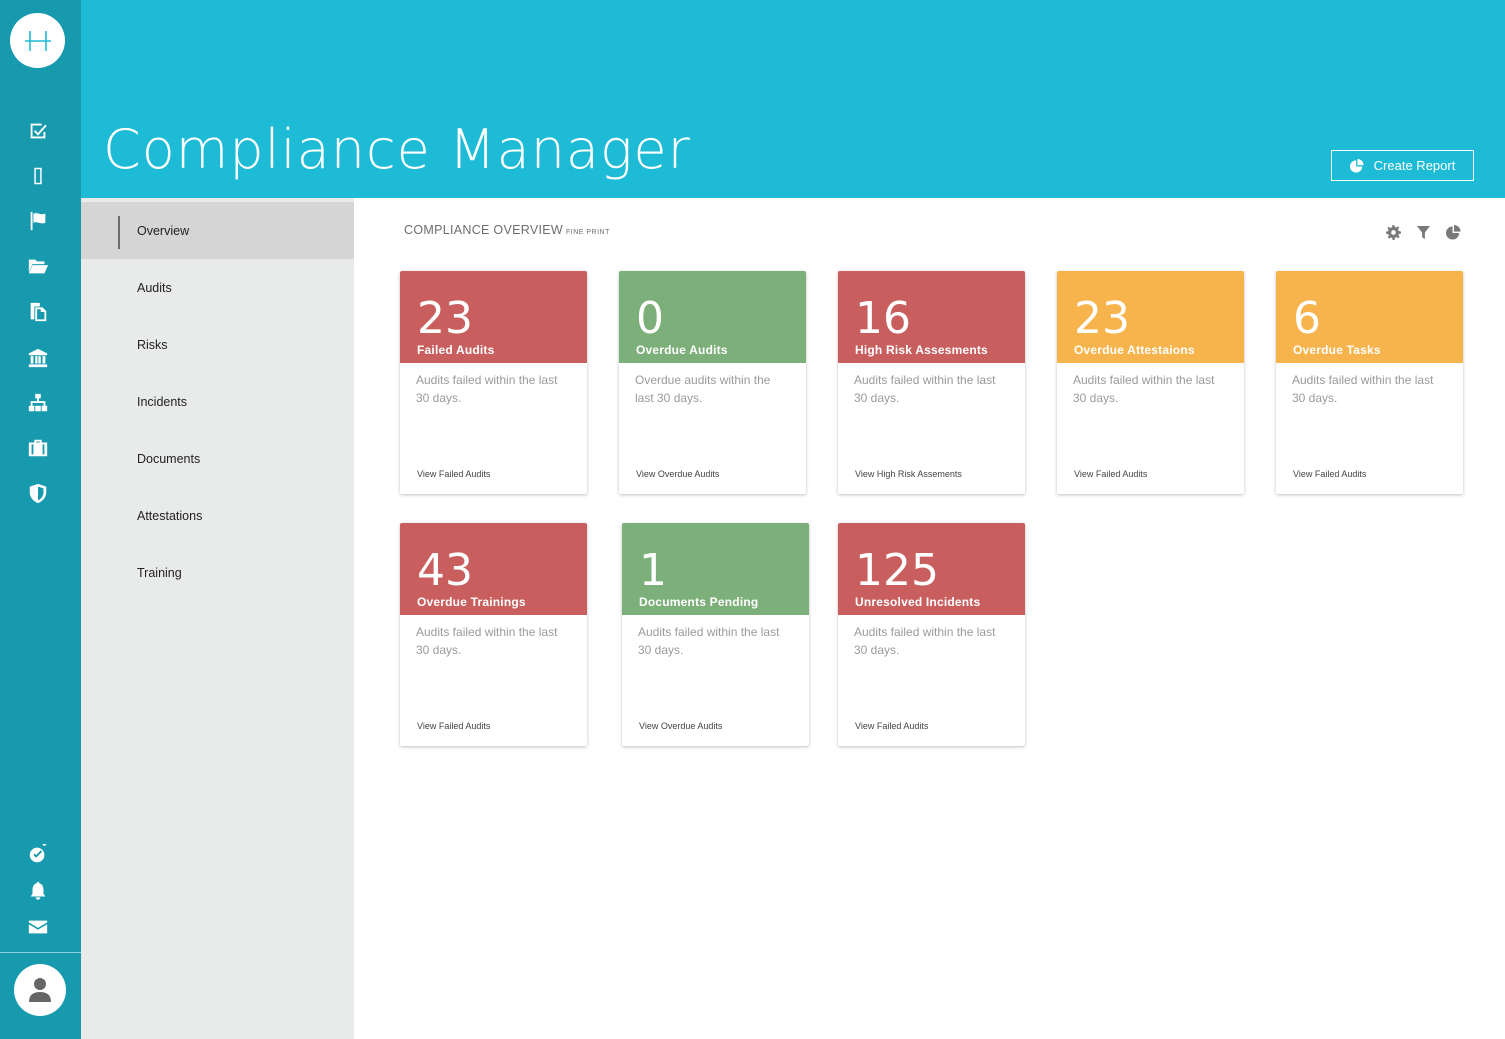  I want to click on card-label: Documents Pending, so click(699, 602).